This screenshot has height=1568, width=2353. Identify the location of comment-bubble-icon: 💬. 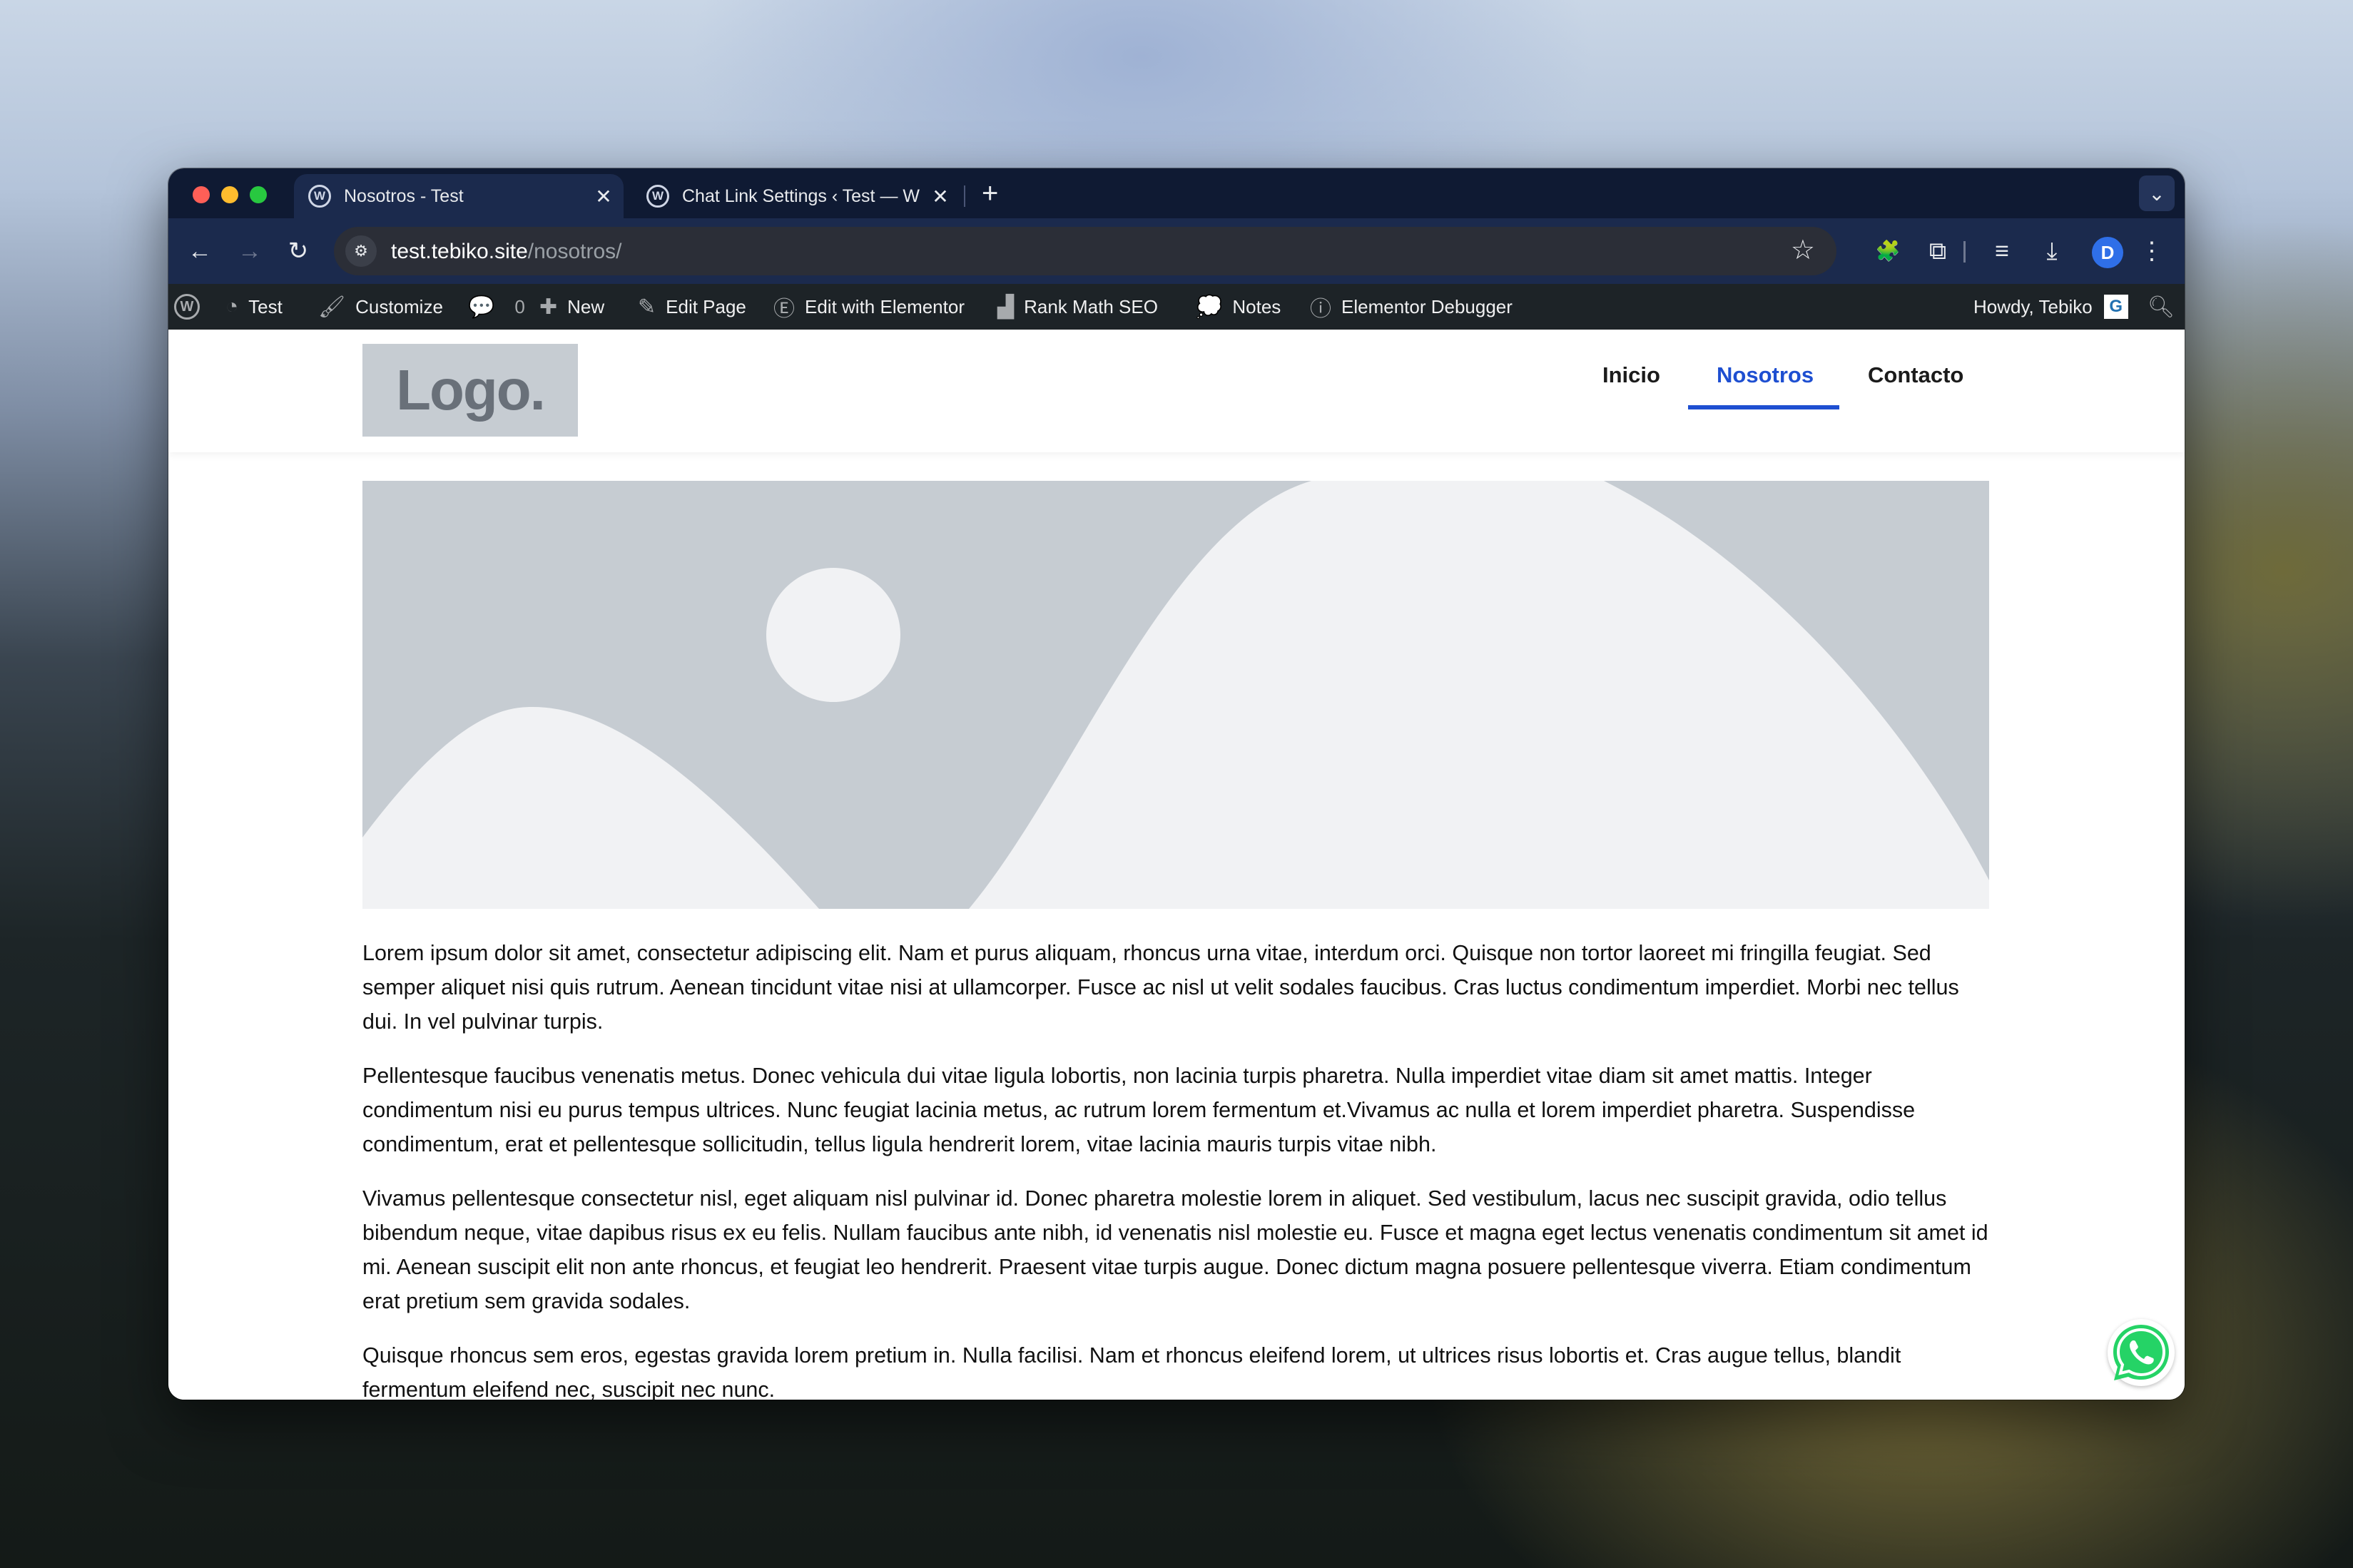
(482, 307).